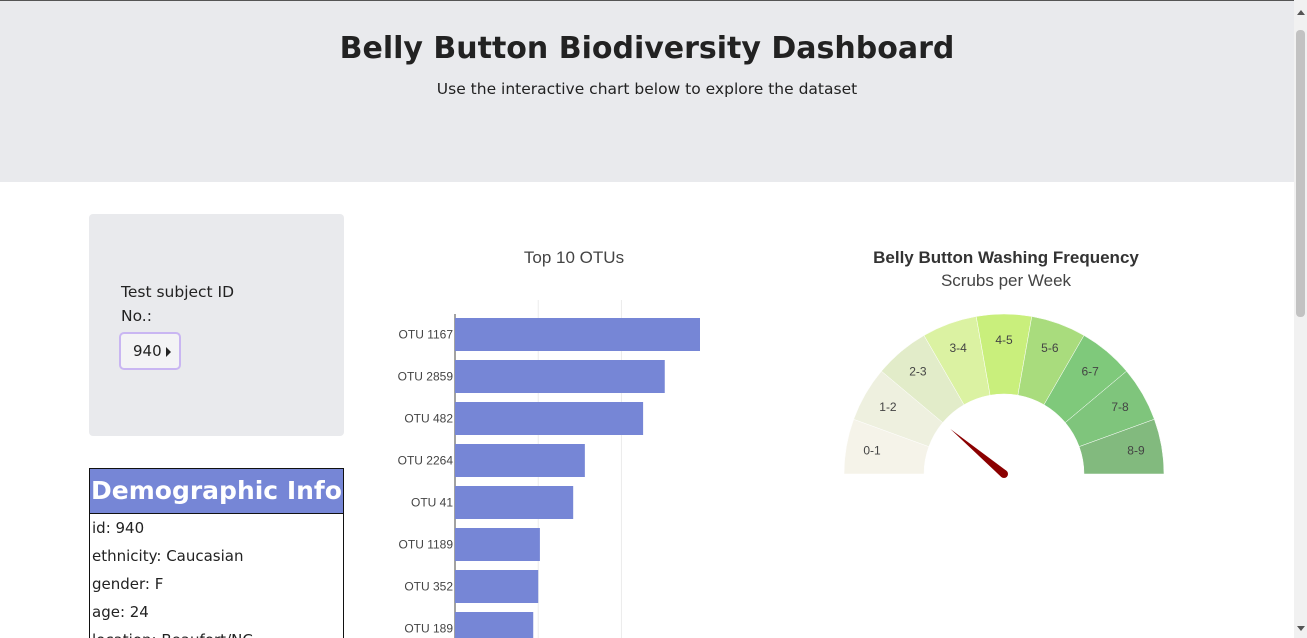 This screenshot has height=638, width=1307. Describe the element at coordinates (120, 612) in the screenshot. I see `demographic-row: age: 24` at that location.